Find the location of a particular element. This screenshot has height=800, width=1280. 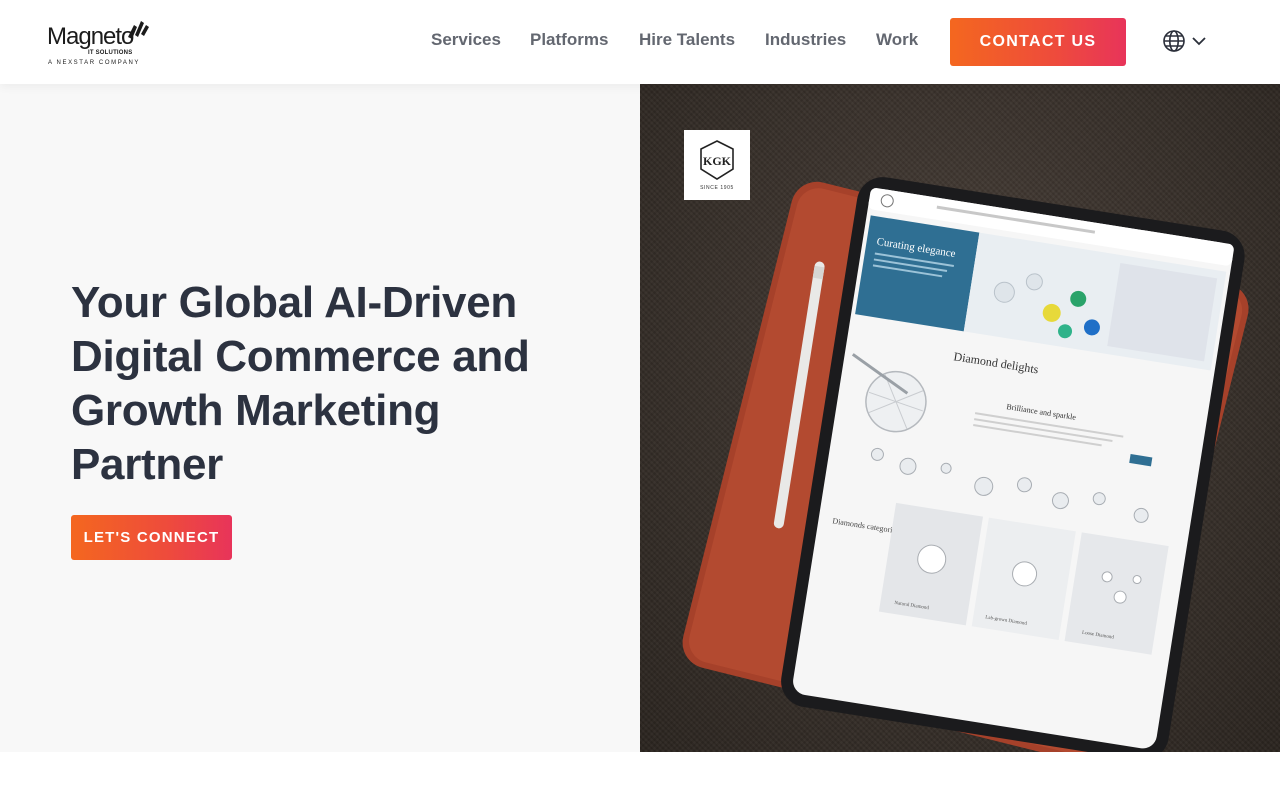

kgk-badge: KGK SINCE 1905 is located at coordinates (717, 165).